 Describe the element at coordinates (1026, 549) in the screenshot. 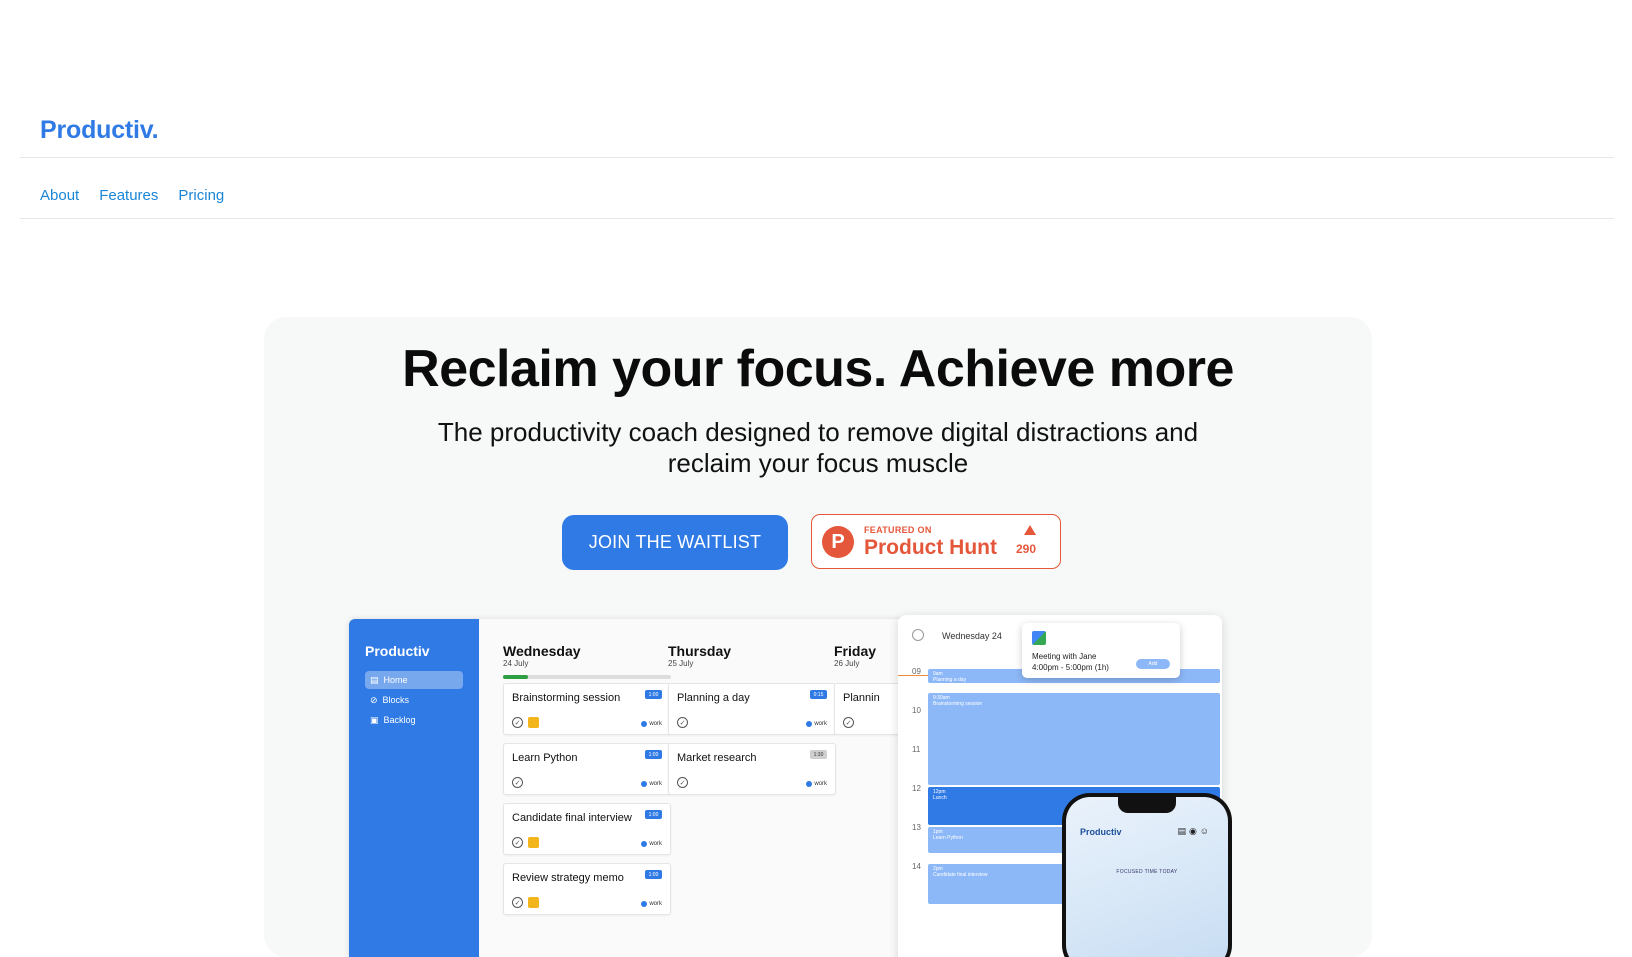

I see `product-hunt-count: 290` at that location.